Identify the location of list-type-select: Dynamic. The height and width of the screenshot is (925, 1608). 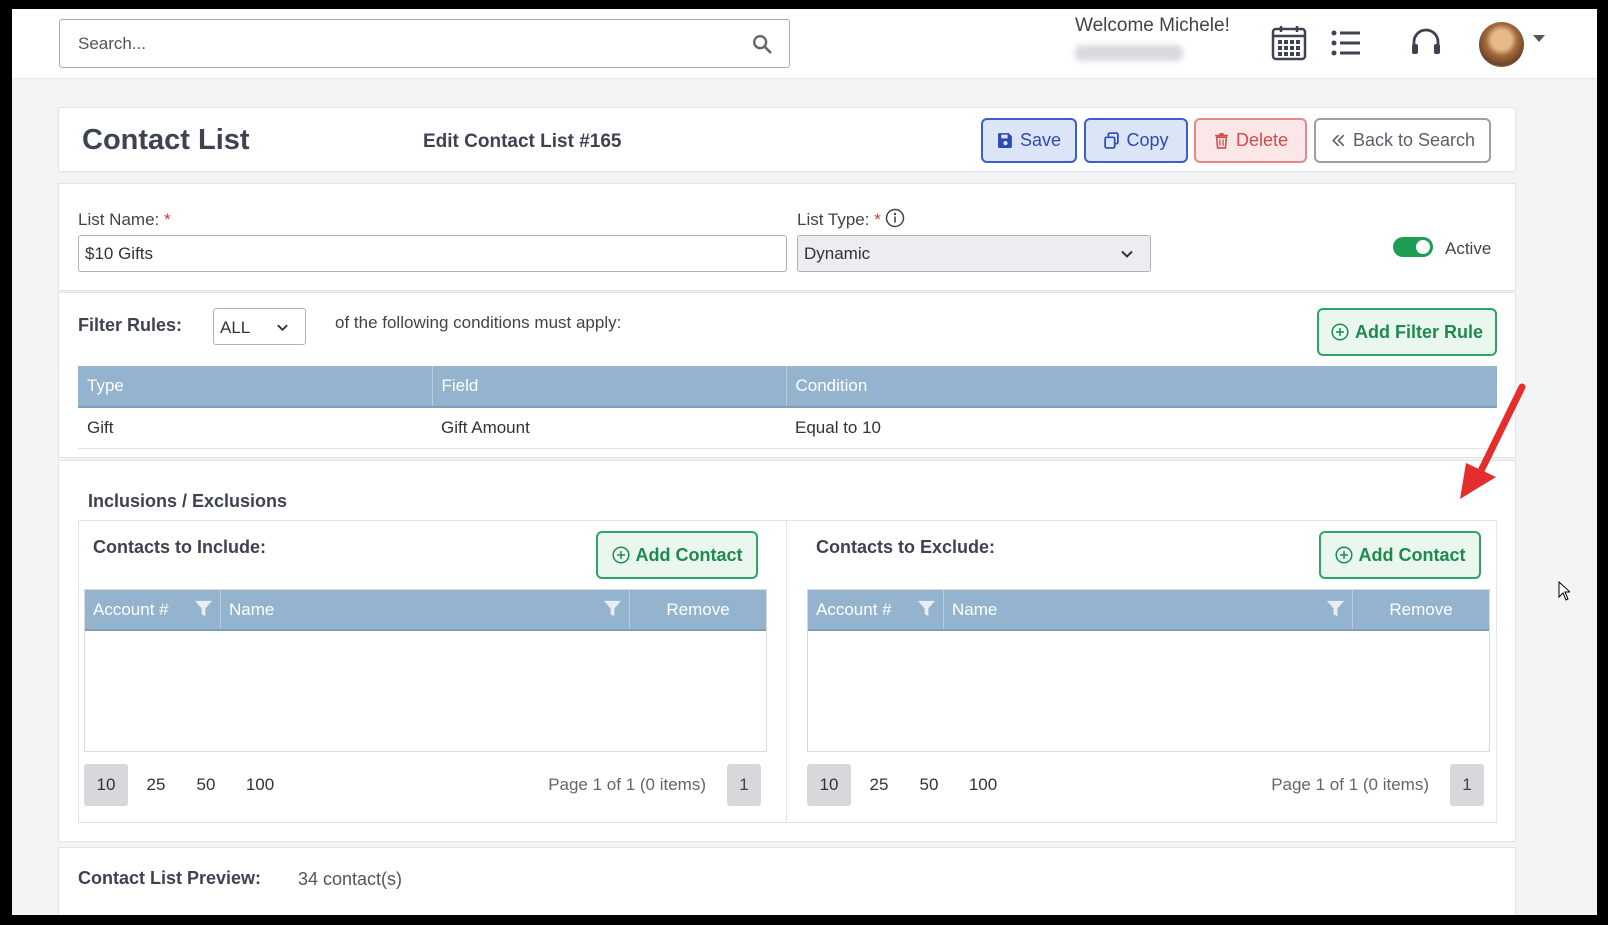
(974, 253).